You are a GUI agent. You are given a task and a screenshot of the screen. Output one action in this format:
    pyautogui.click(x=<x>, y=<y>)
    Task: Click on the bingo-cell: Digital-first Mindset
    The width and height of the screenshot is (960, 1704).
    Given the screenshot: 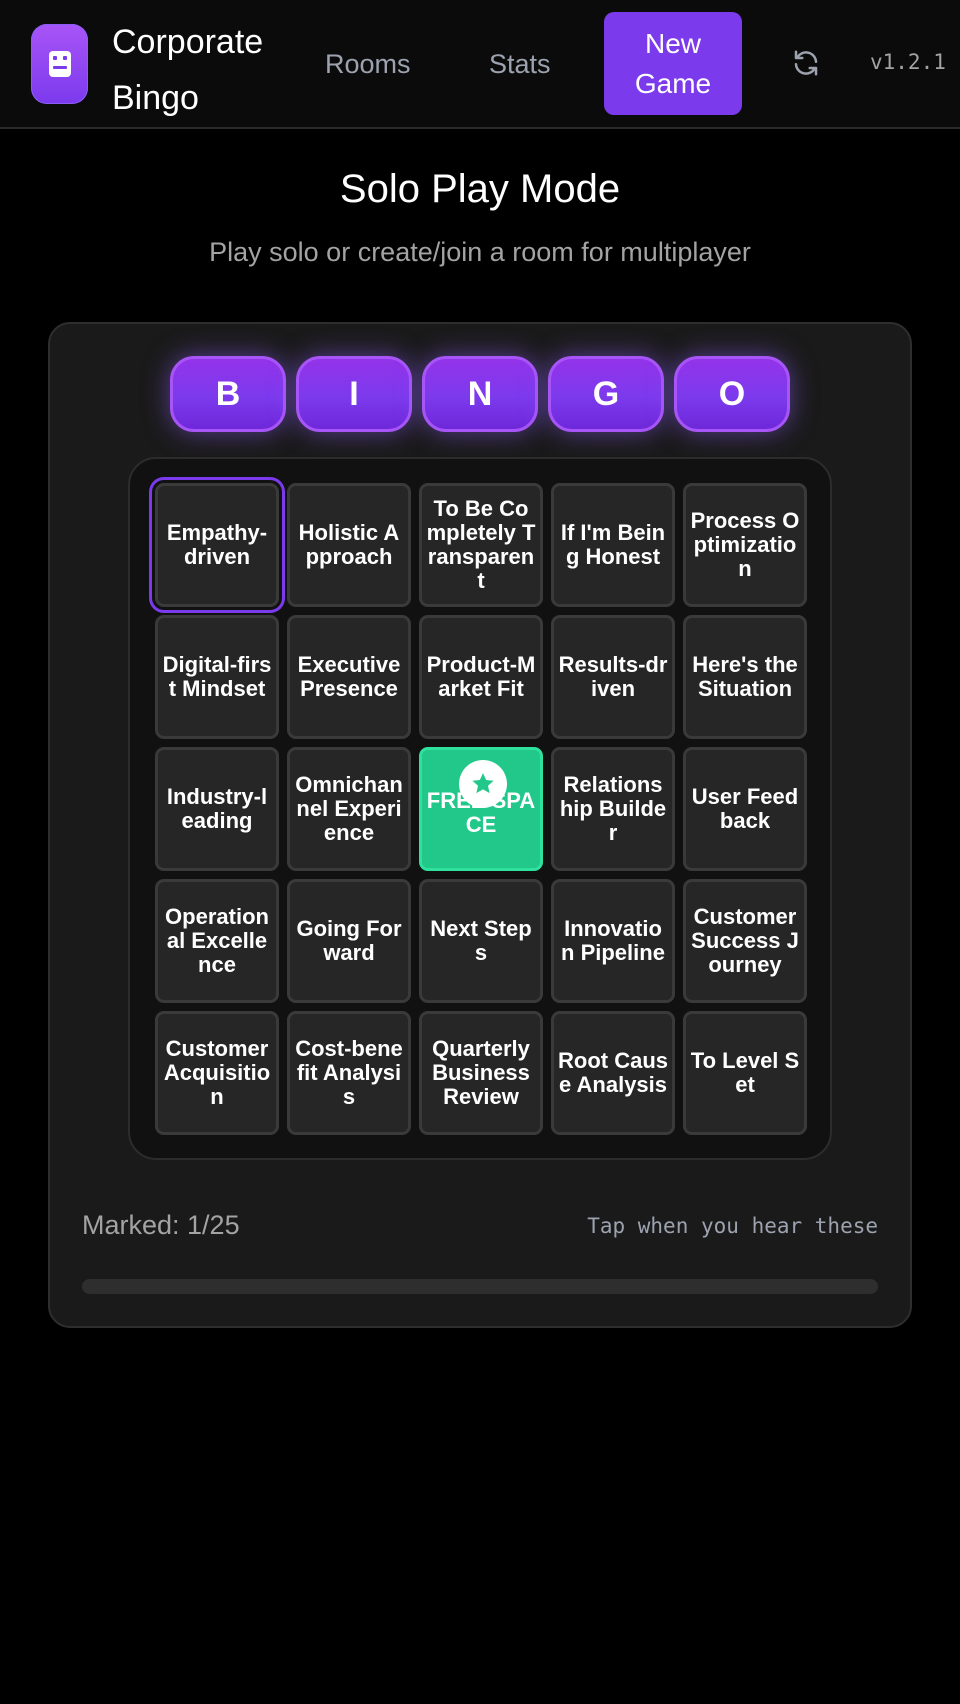 What is the action you would take?
    pyautogui.click(x=217, y=677)
    